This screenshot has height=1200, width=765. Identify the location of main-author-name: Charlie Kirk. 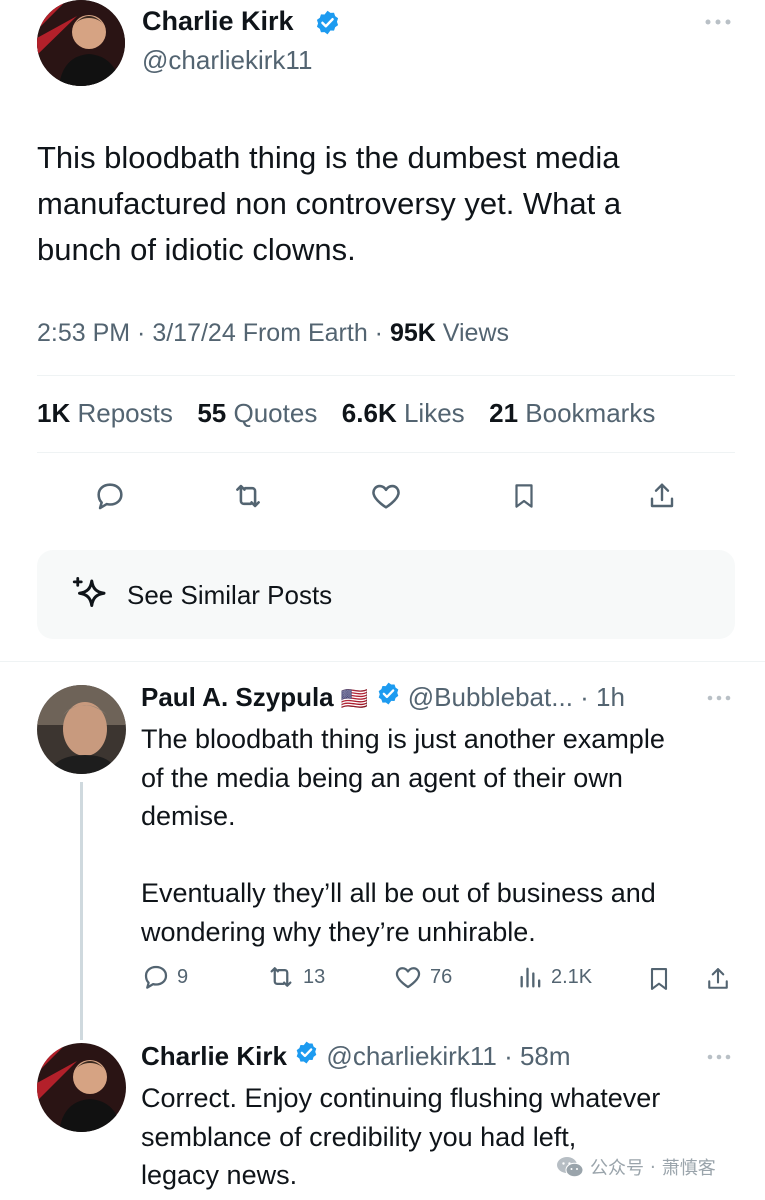
(218, 21).